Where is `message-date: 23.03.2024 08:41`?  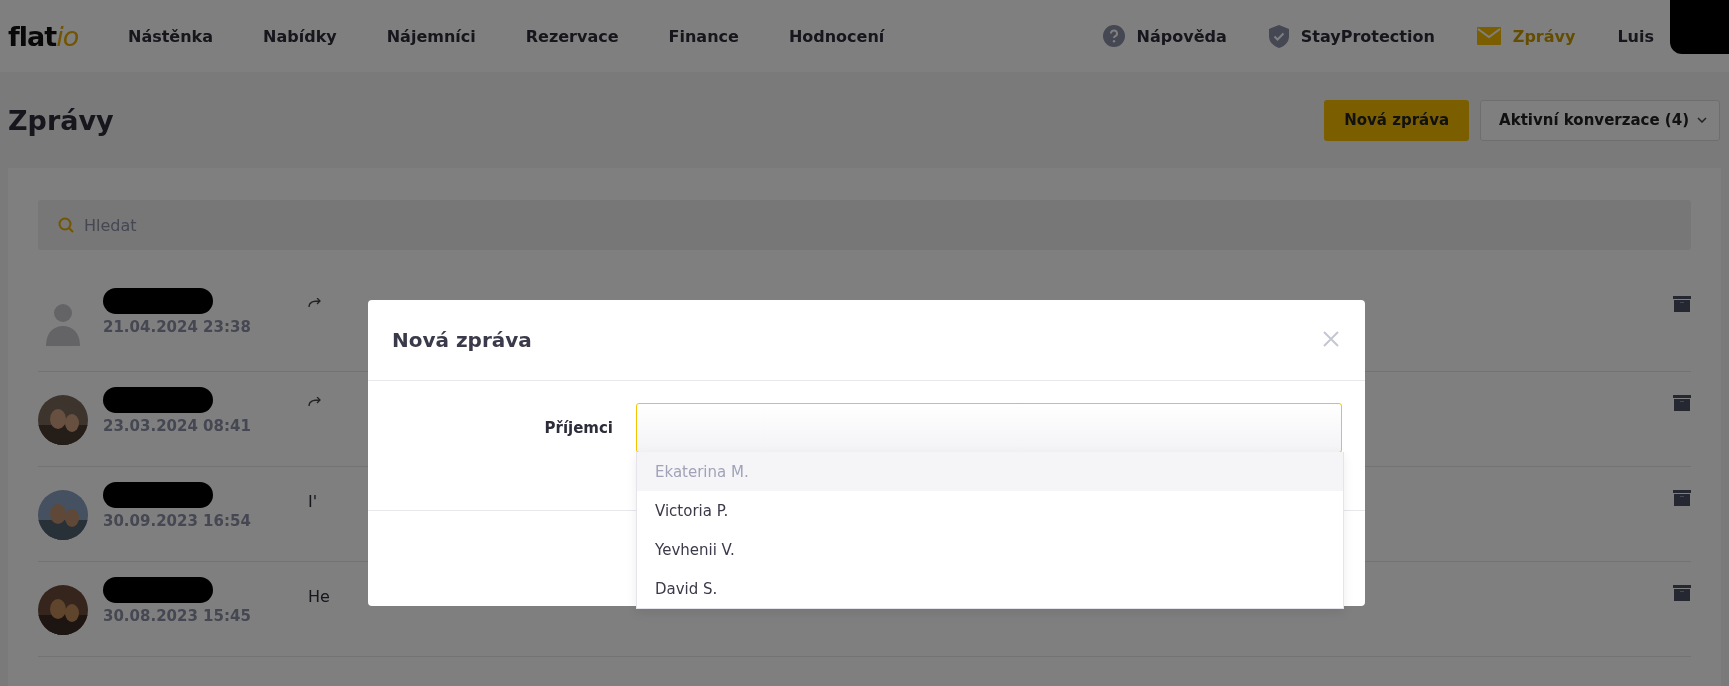 message-date: 23.03.2024 08:41 is located at coordinates (177, 426).